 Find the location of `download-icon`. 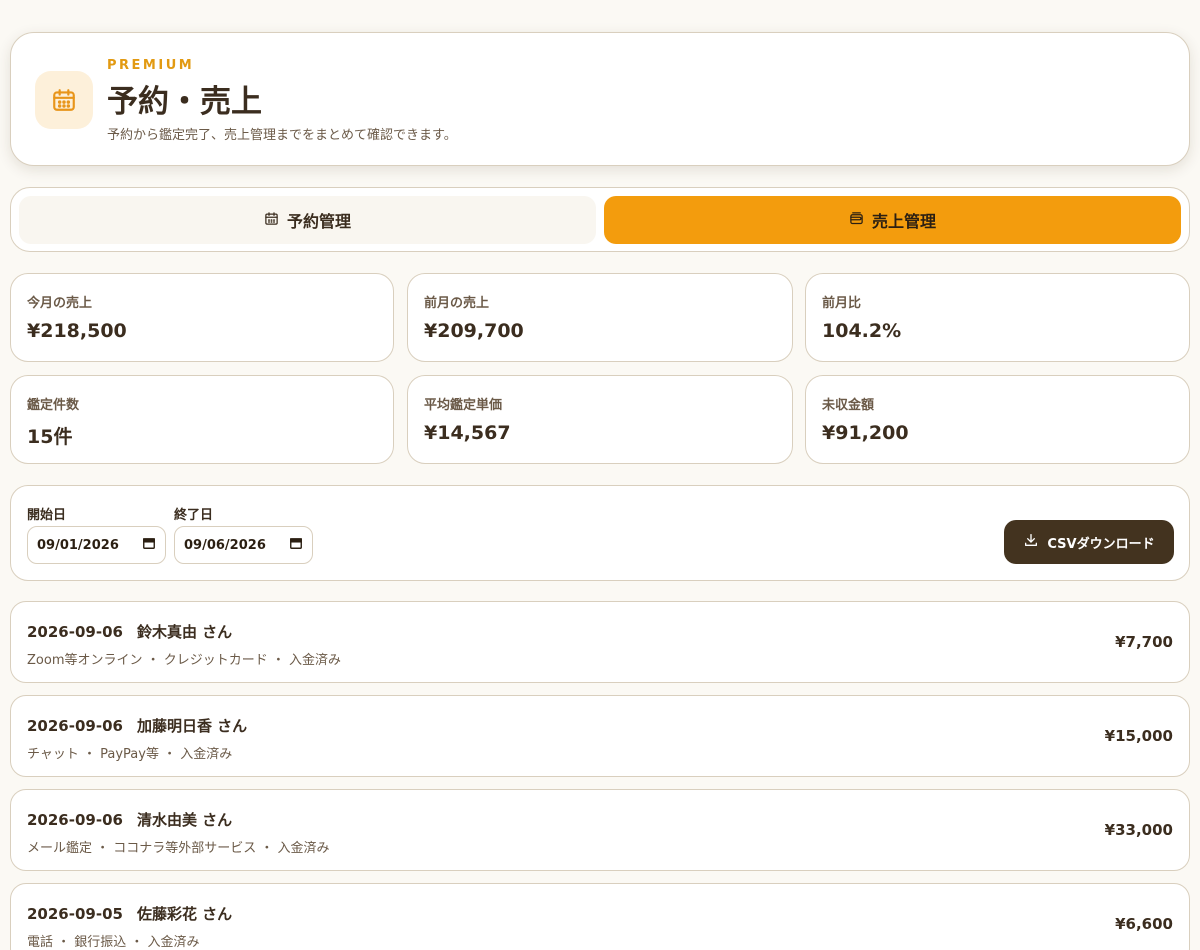

download-icon is located at coordinates (1031, 542).